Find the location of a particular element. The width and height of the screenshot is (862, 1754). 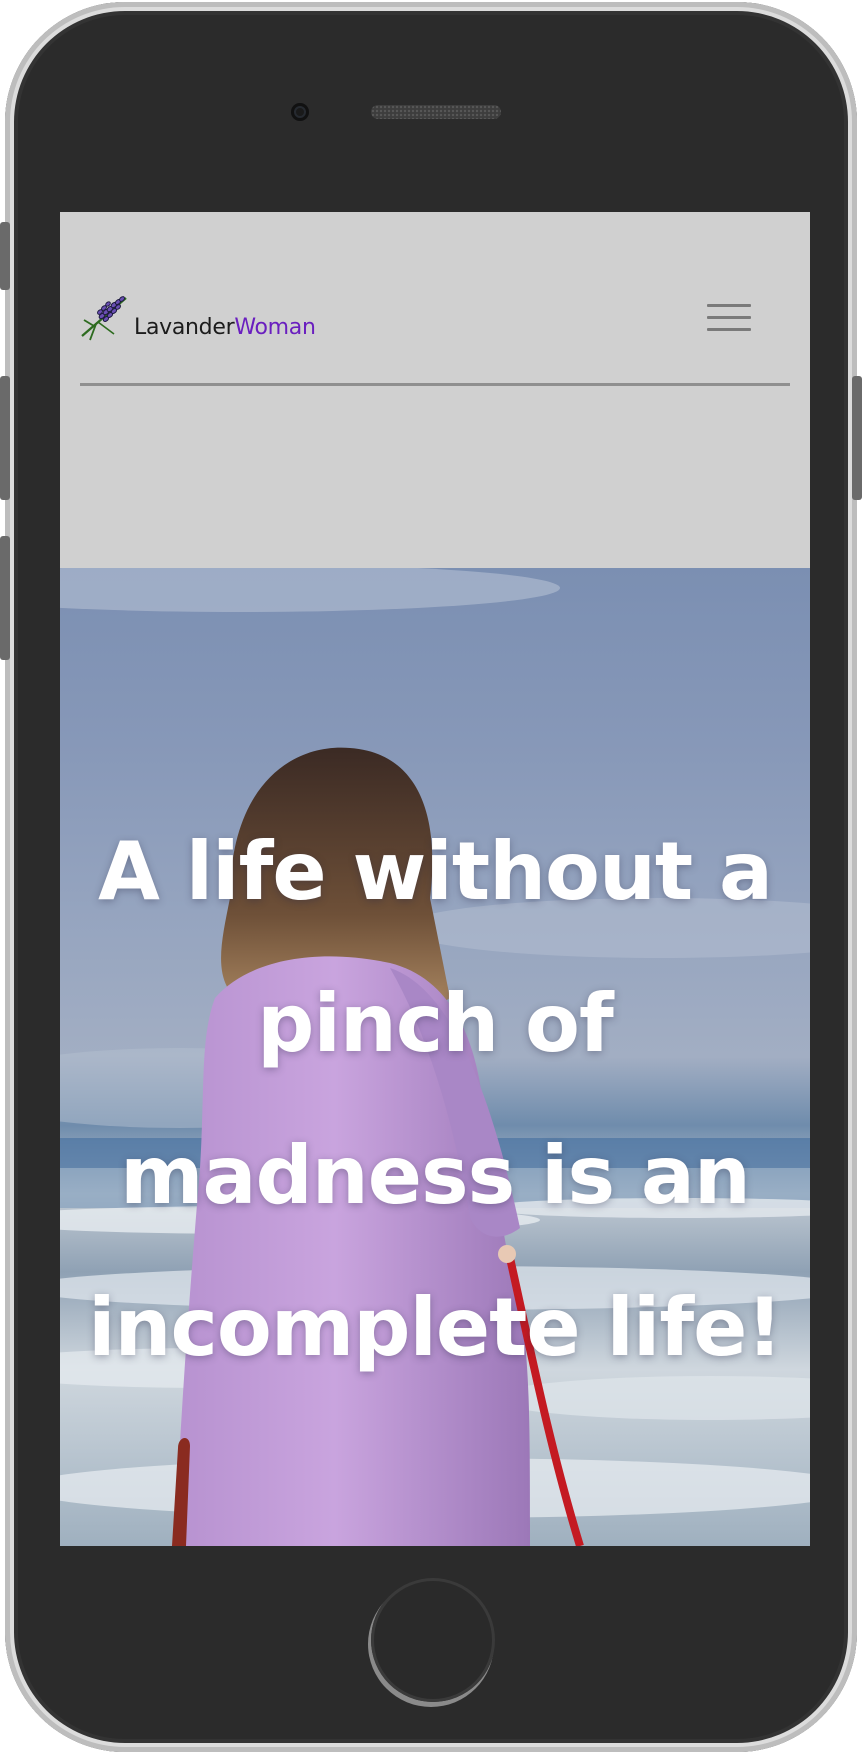

logo-text-lavander: Lavander is located at coordinates (184, 327).